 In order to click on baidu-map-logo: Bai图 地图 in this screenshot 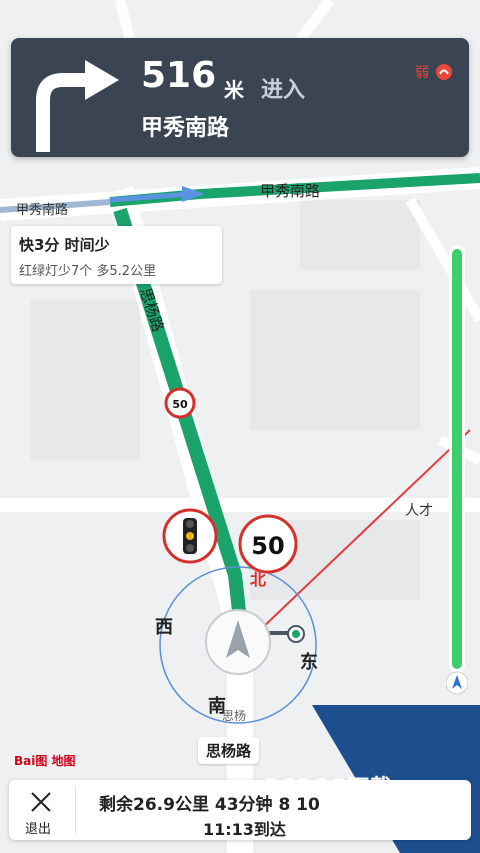, I will do `click(45, 761)`.